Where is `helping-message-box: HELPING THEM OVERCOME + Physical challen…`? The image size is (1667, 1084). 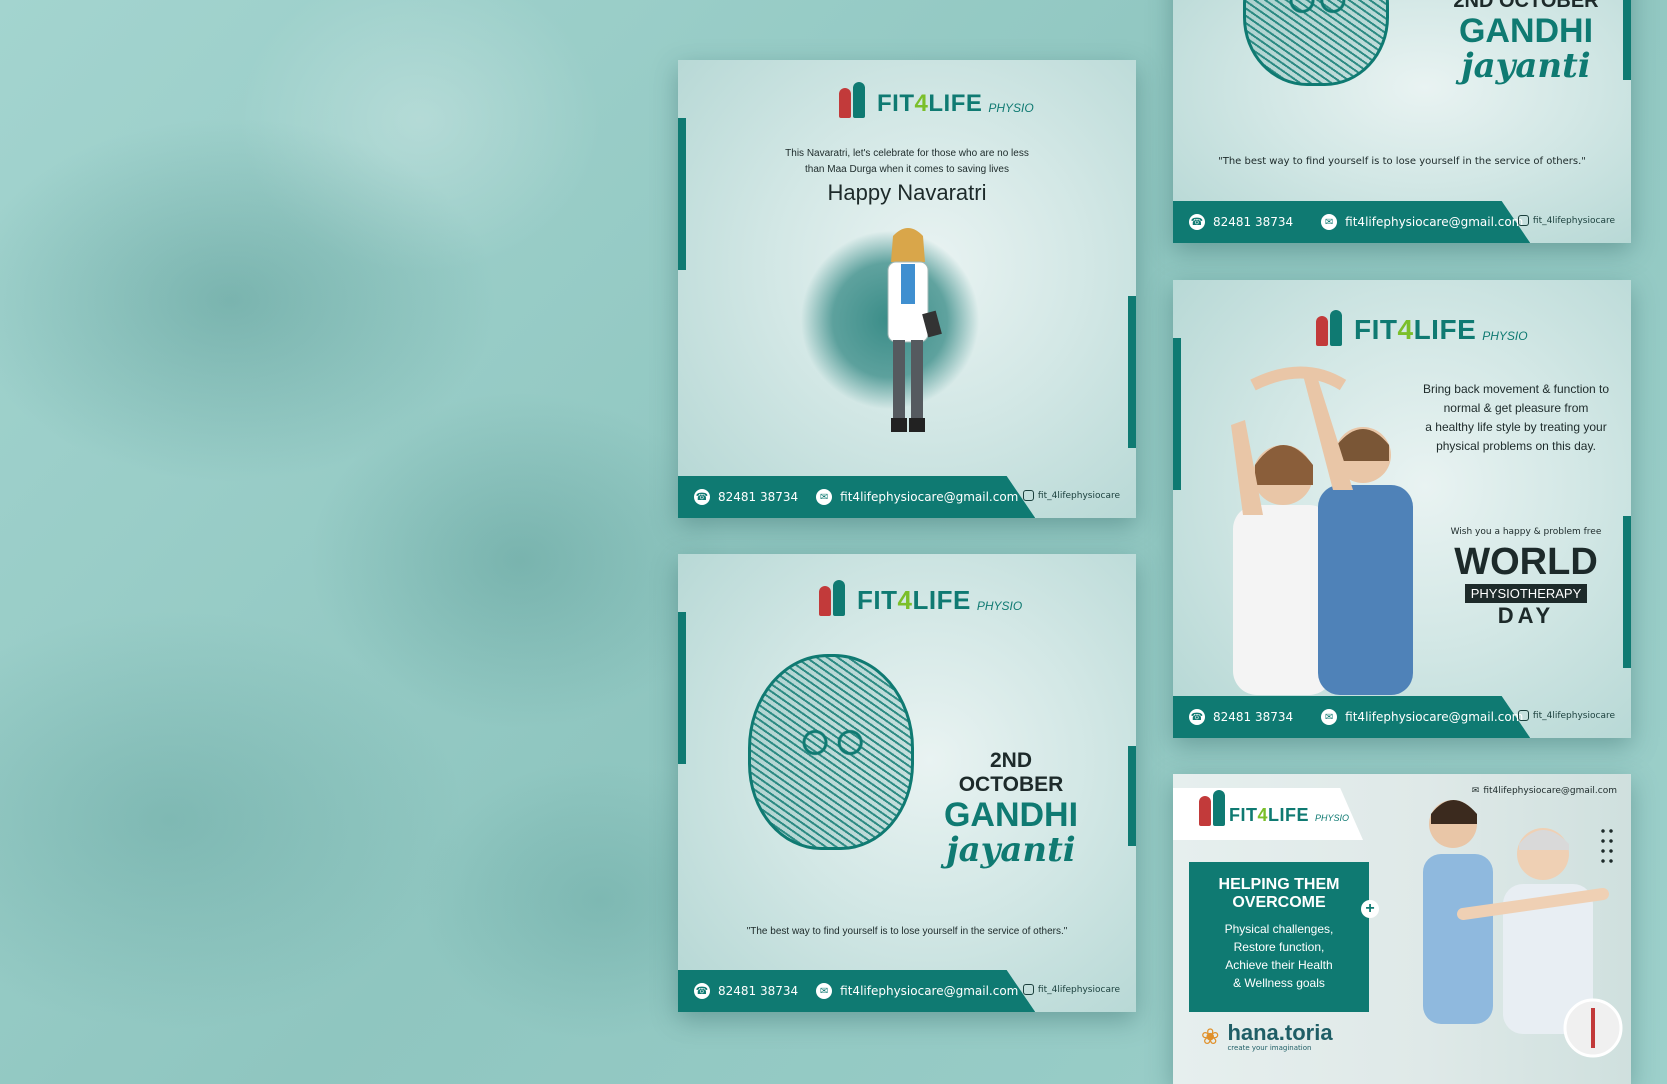 helping-message-box: HELPING THEM OVERCOME + Physical challen… is located at coordinates (1284, 937).